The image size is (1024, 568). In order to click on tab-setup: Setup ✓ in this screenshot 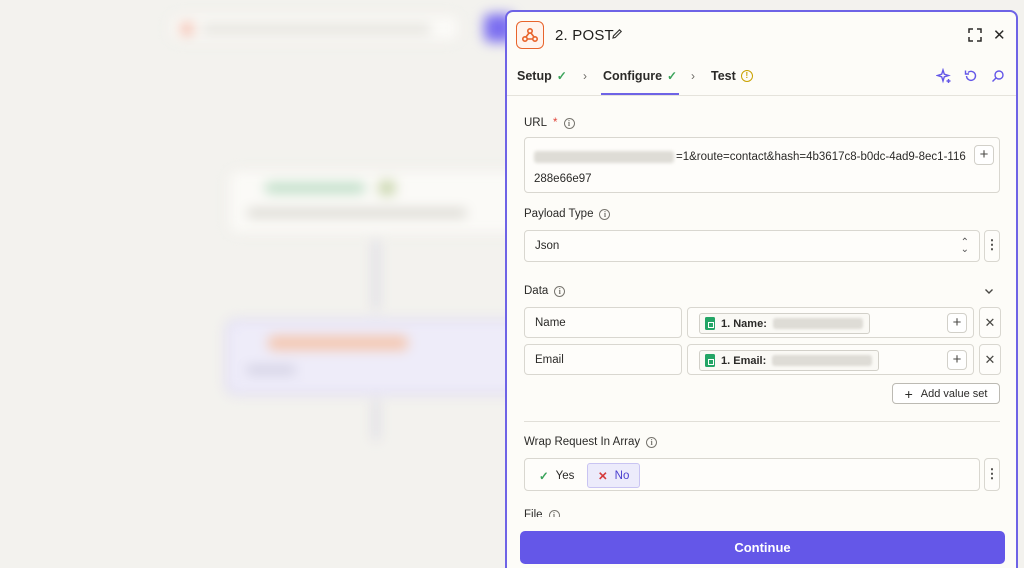, I will do `click(542, 76)`.